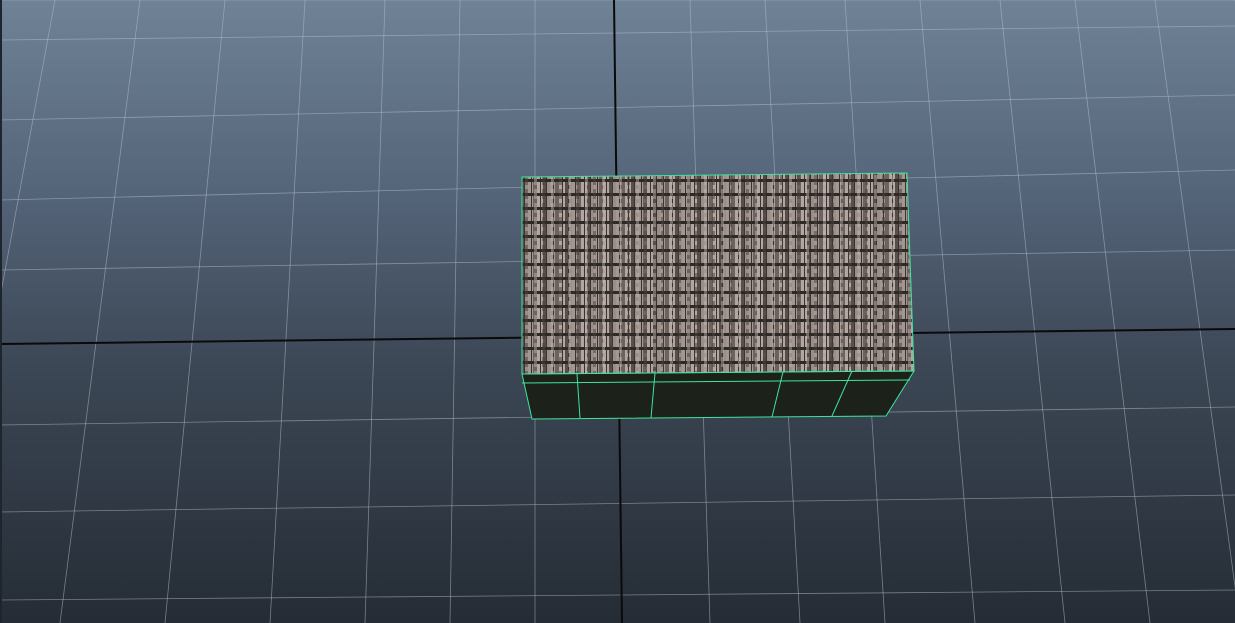  What do you see at coordinates (718, 395) in the screenshot?
I see `box-front-face` at bounding box center [718, 395].